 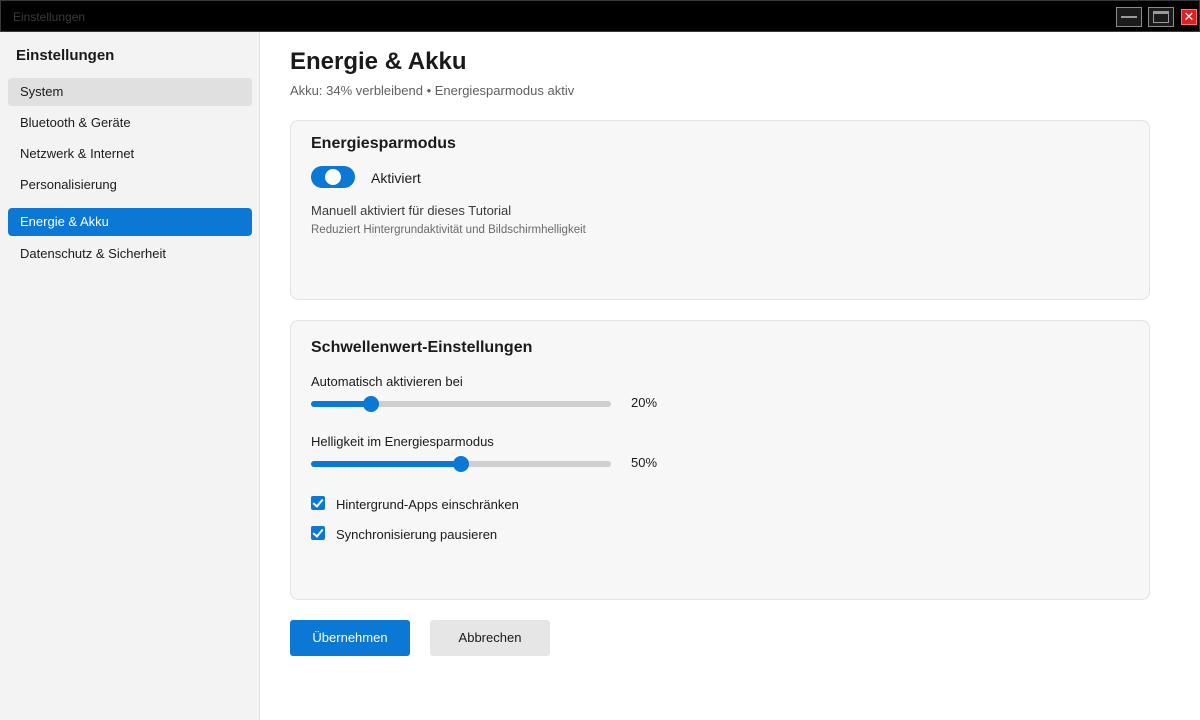 I want to click on brightness-label: Helligkeit im Energiesparmodus, so click(x=402, y=441).